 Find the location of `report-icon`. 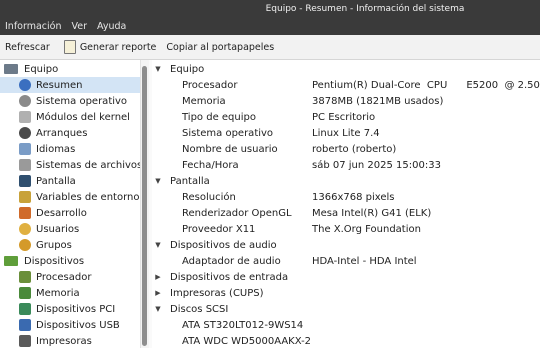

report-icon is located at coordinates (69, 47).